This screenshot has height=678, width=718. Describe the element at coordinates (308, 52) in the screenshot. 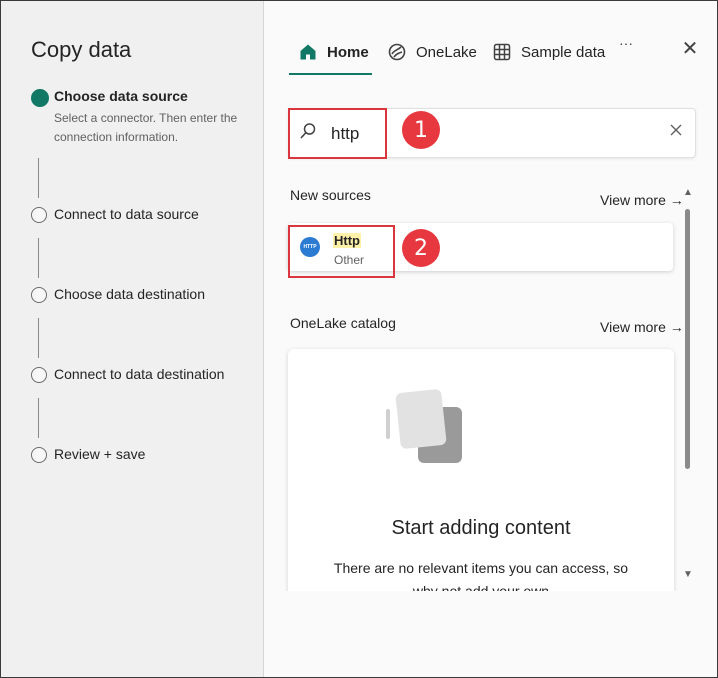

I see `home-icon` at that location.